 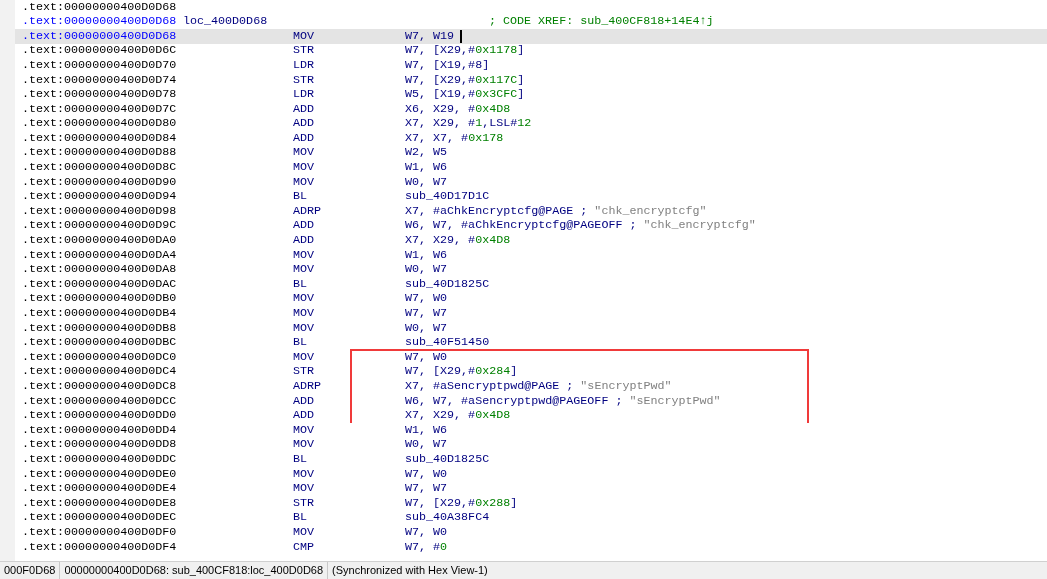 What do you see at coordinates (426, 153) in the screenshot?
I see `instruction-operands: W2, W5` at bounding box center [426, 153].